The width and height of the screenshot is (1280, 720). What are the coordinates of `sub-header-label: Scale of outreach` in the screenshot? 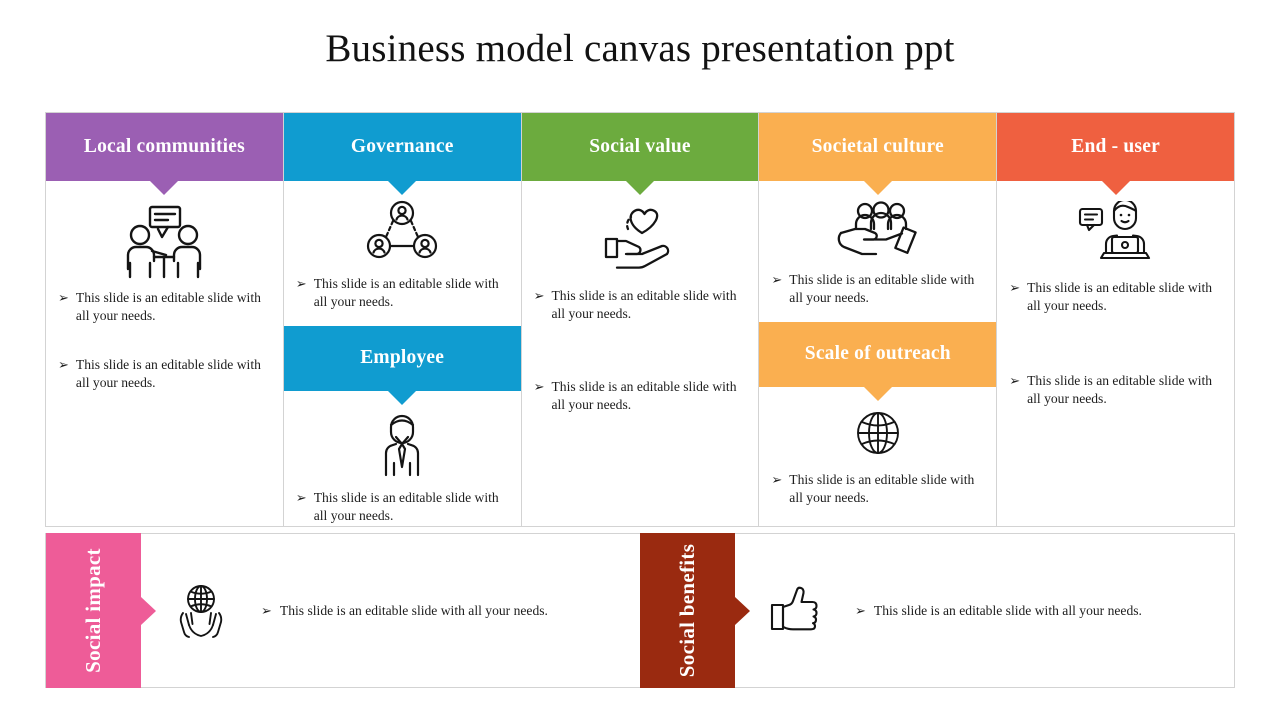 It's located at (877, 354).